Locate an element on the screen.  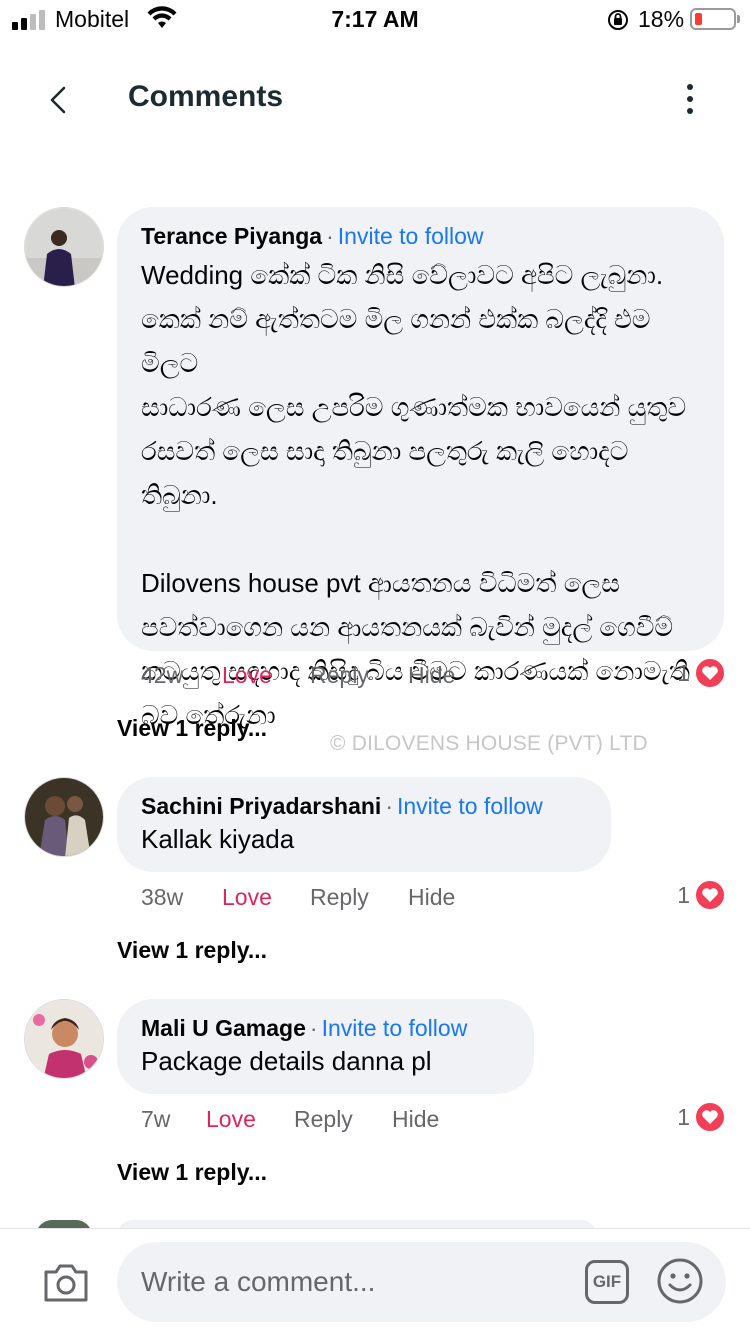
comment-header: Mali U Gamage · Invite to follow is located at coordinates (325, 1028).